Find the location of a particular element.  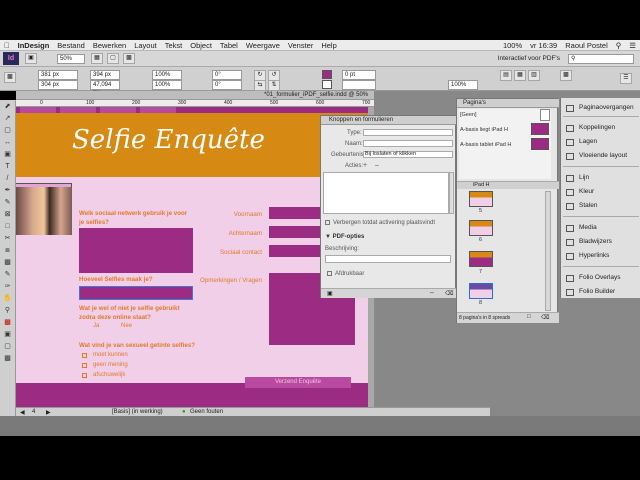

menu-tekst: Tekst is located at coordinates (174, 45).